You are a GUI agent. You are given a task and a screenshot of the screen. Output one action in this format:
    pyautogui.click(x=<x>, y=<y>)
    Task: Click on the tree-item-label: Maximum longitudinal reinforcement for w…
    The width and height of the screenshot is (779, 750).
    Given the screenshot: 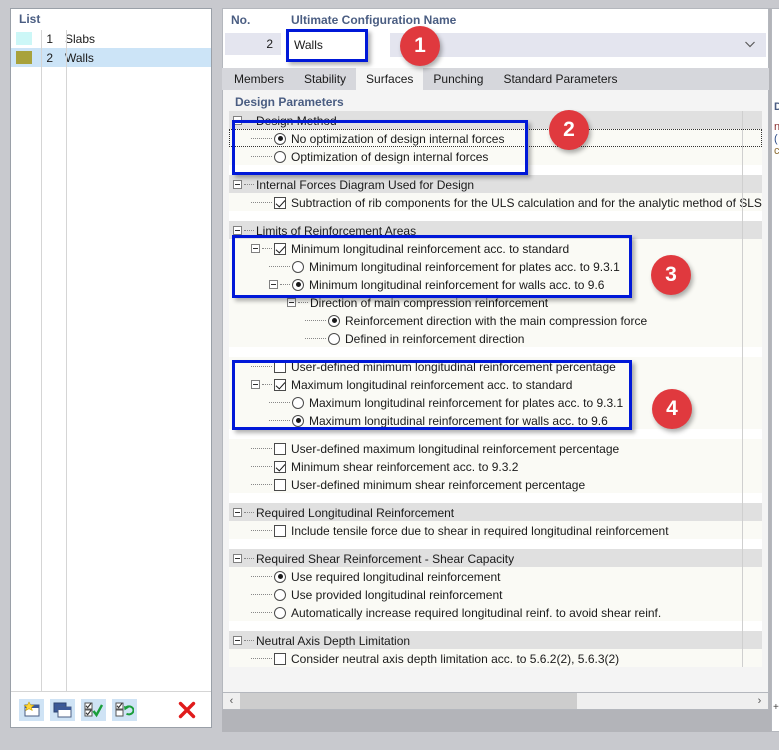 What is the action you would take?
    pyautogui.click(x=458, y=420)
    